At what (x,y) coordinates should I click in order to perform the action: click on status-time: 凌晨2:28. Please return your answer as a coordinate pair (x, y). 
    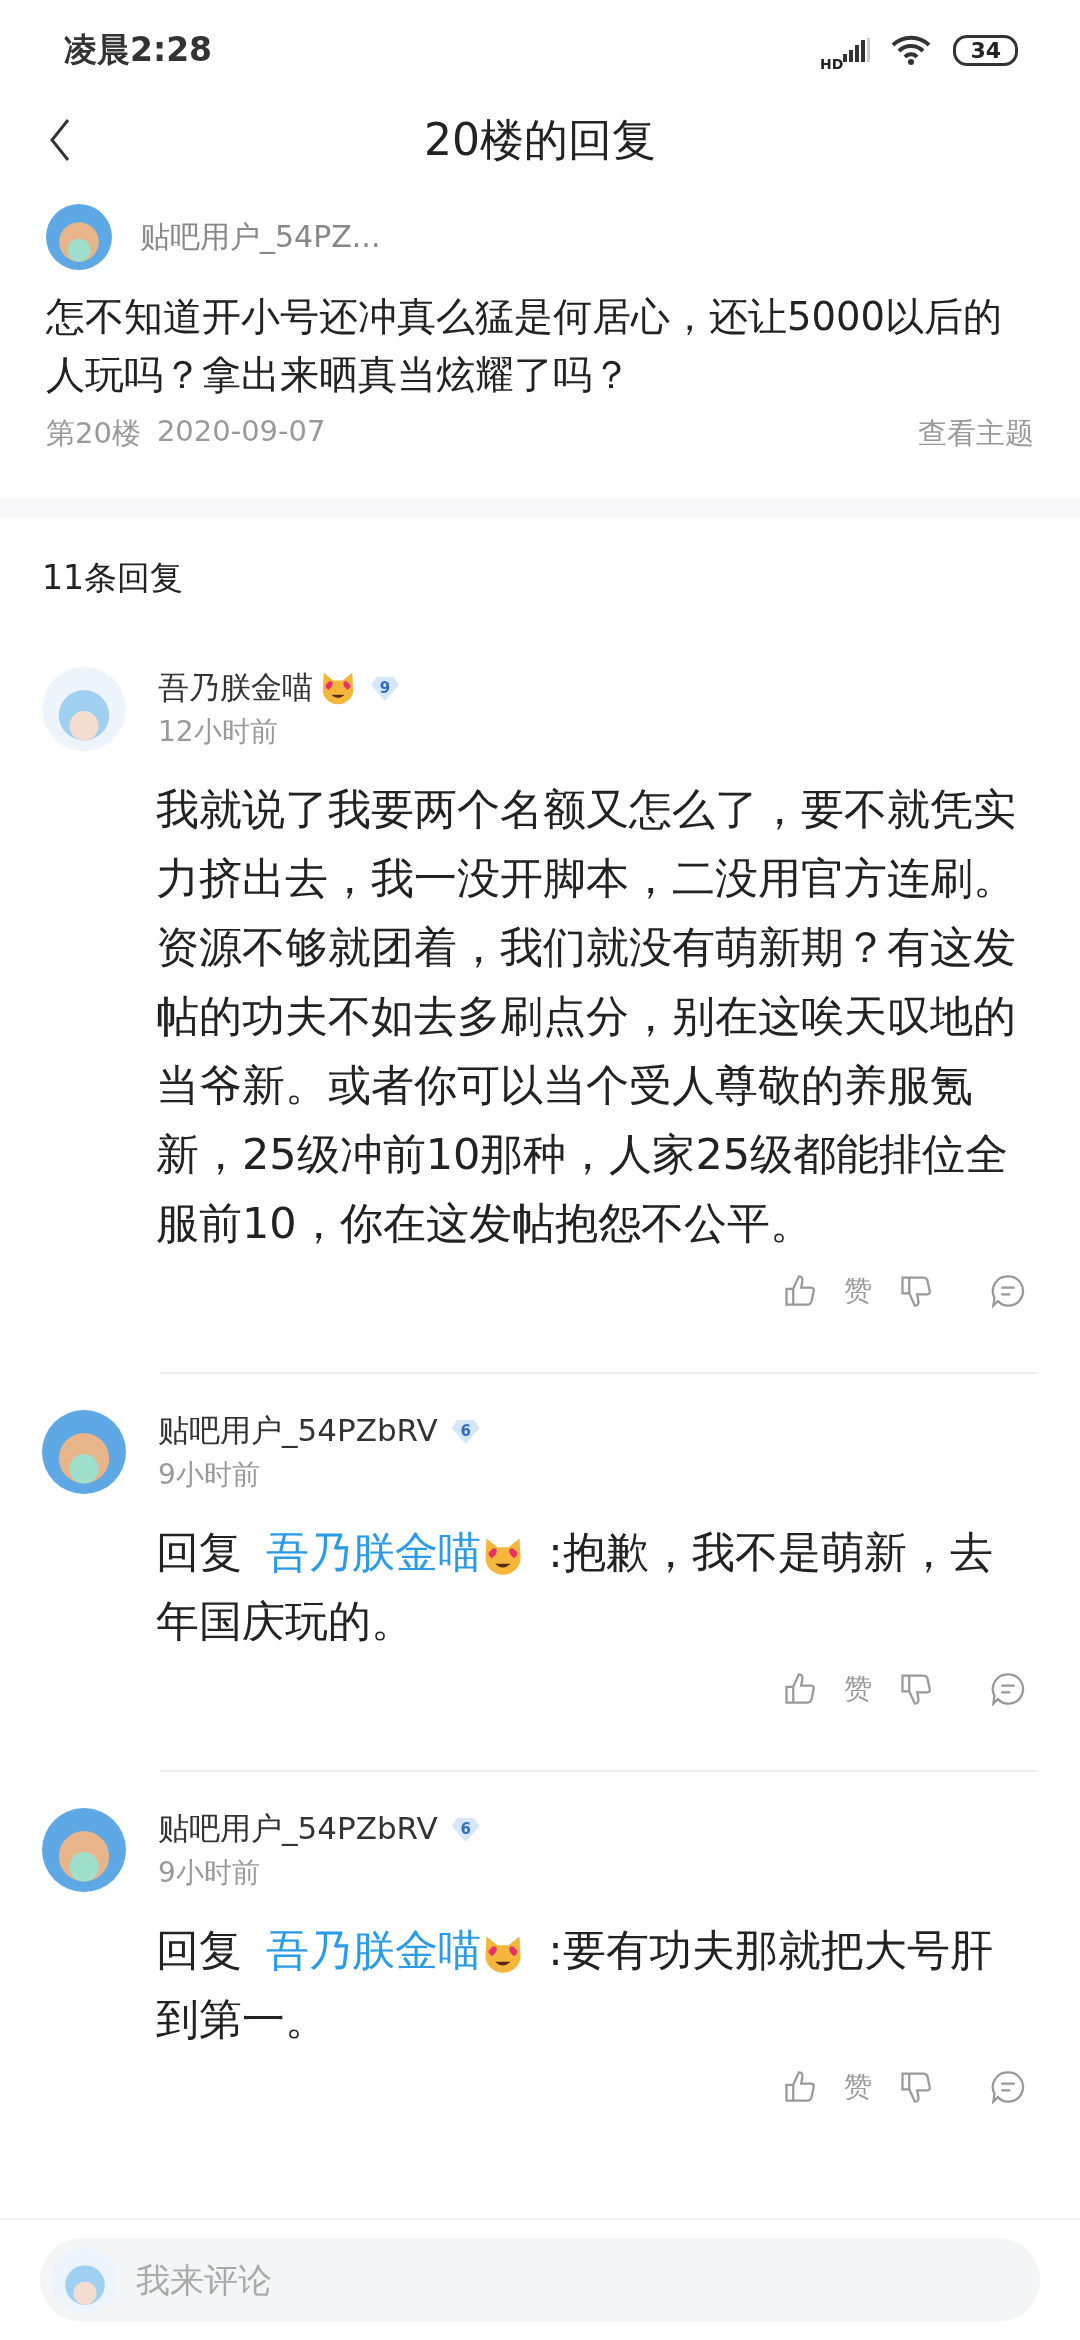
    Looking at the image, I should click on (138, 49).